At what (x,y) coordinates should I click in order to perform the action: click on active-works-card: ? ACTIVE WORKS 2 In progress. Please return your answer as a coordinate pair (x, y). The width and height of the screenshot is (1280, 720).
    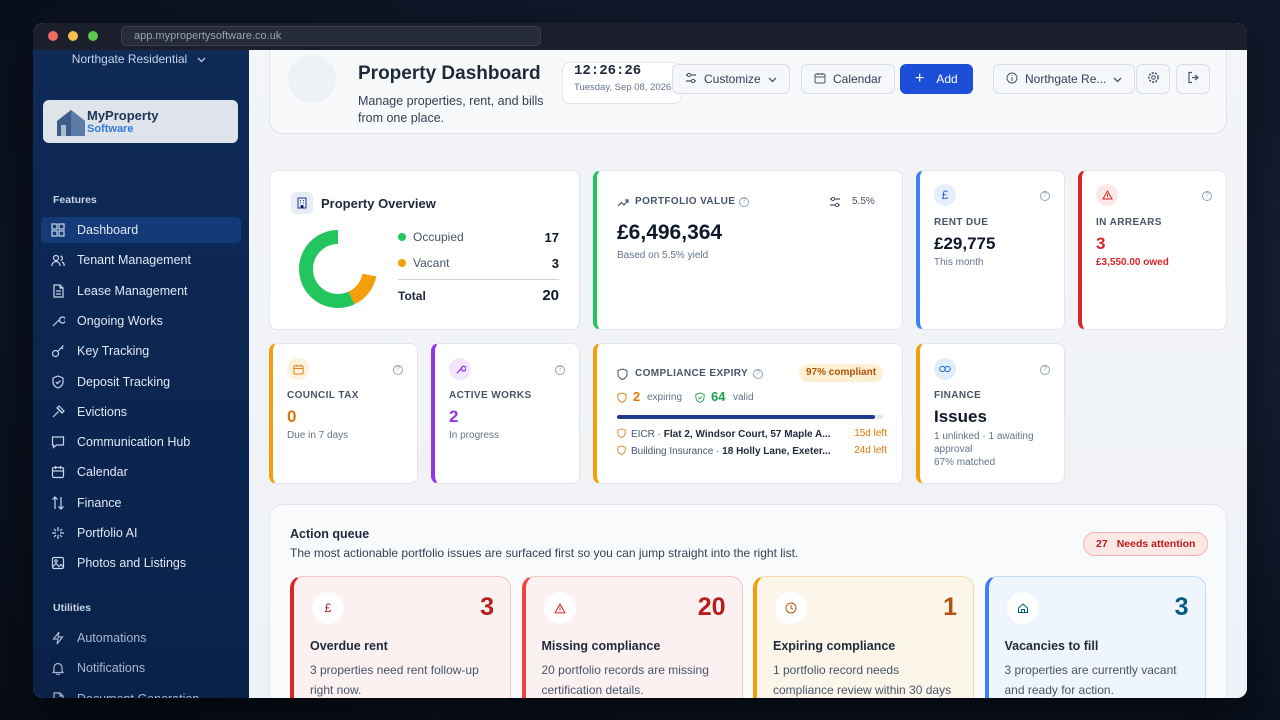
    Looking at the image, I should click on (505, 413).